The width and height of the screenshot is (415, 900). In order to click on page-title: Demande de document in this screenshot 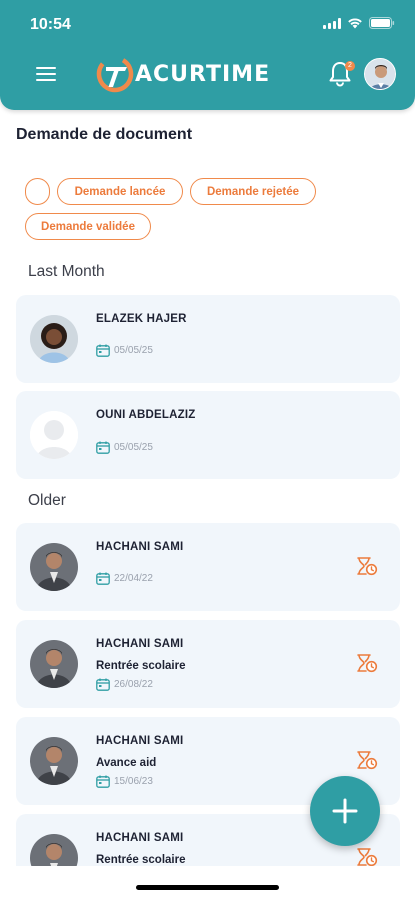, I will do `click(104, 134)`.